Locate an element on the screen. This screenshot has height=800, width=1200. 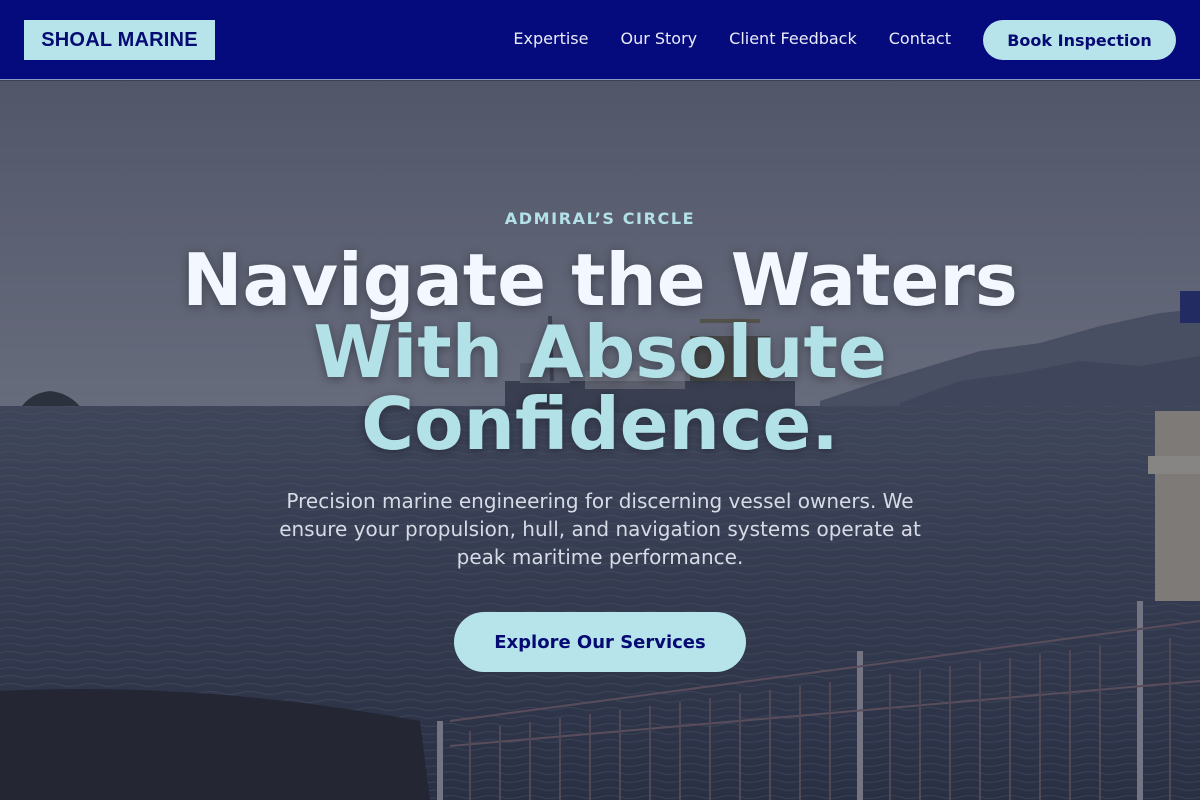
headline-line-2: With Absolute is located at coordinates (600, 352).